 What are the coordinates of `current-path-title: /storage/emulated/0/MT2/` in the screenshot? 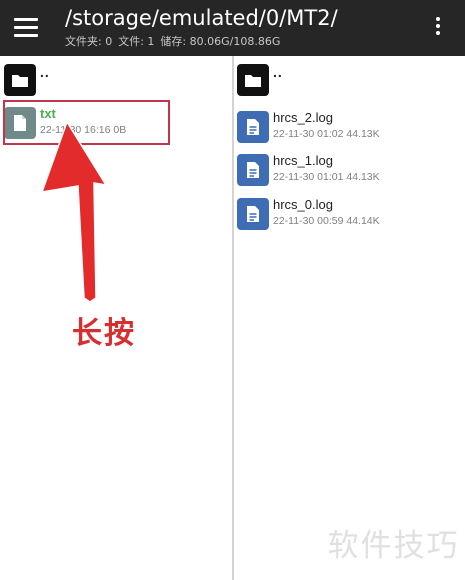 It's located at (201, 18).